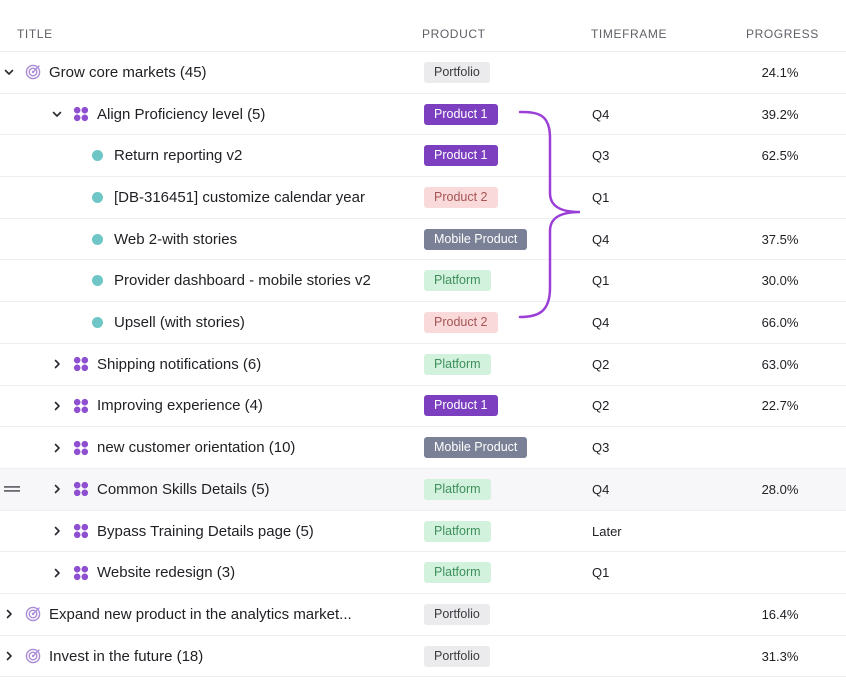  I want to click on progress-cell: 63.0%, so click(780, 364).